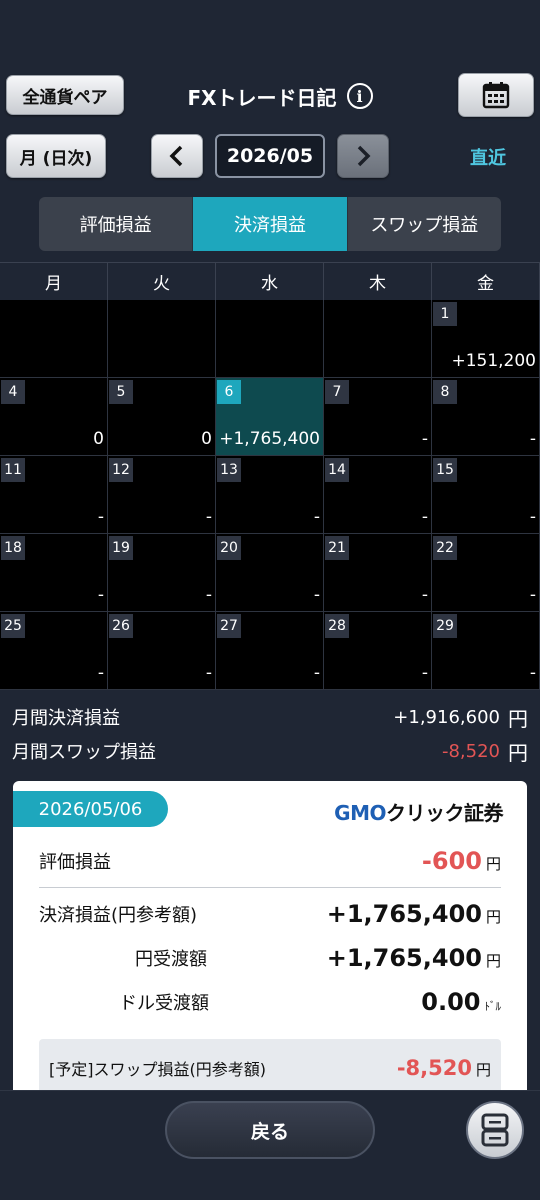  Describe the element at coordinates (270, 887) in the screenshot. I see `divider` at that location.